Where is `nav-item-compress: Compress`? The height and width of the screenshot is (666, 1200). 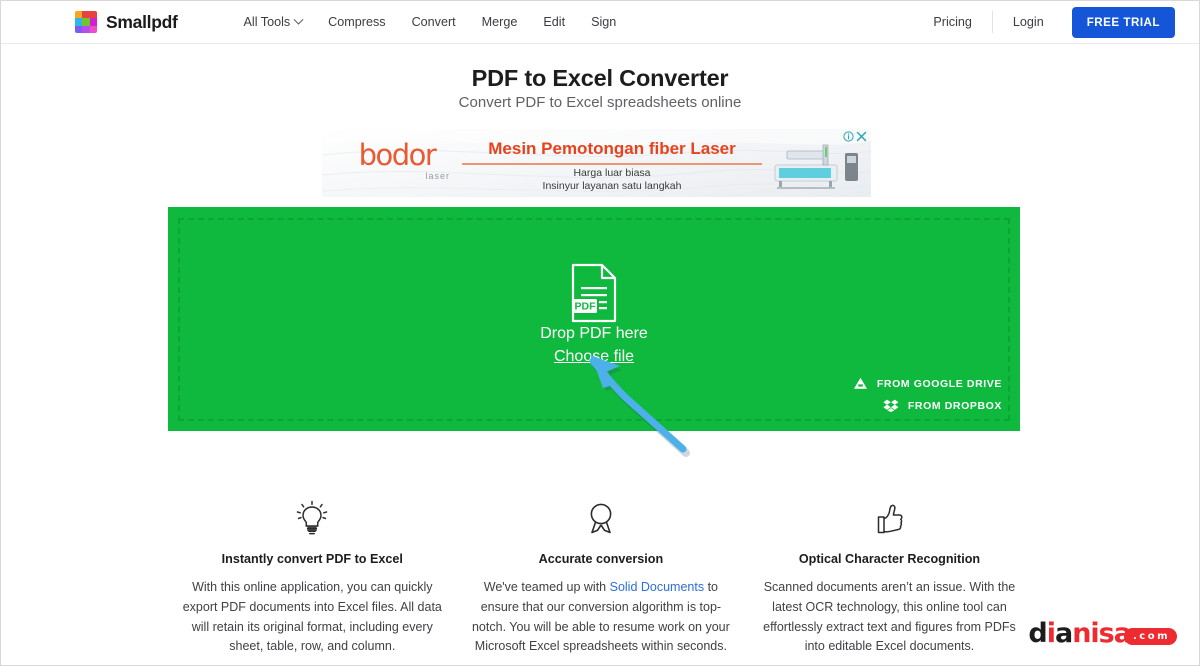 nav-item-compress: Compress is located at coordinates (356, 22).